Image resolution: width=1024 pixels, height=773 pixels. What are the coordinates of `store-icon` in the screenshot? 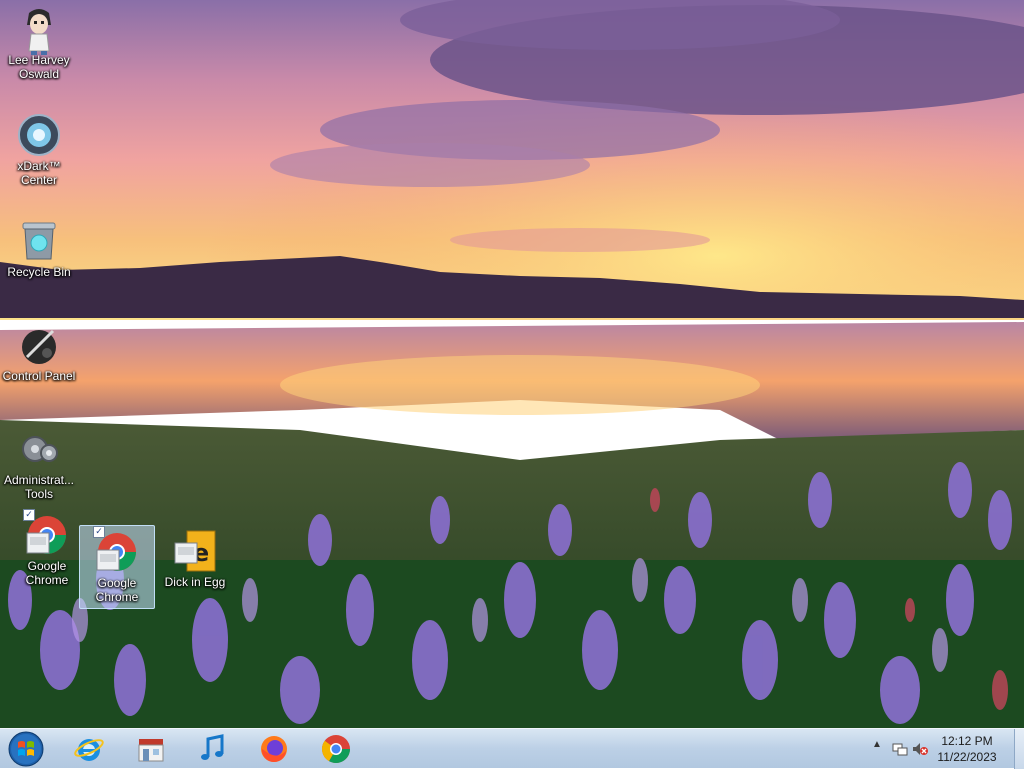 It's located at (151, 750).